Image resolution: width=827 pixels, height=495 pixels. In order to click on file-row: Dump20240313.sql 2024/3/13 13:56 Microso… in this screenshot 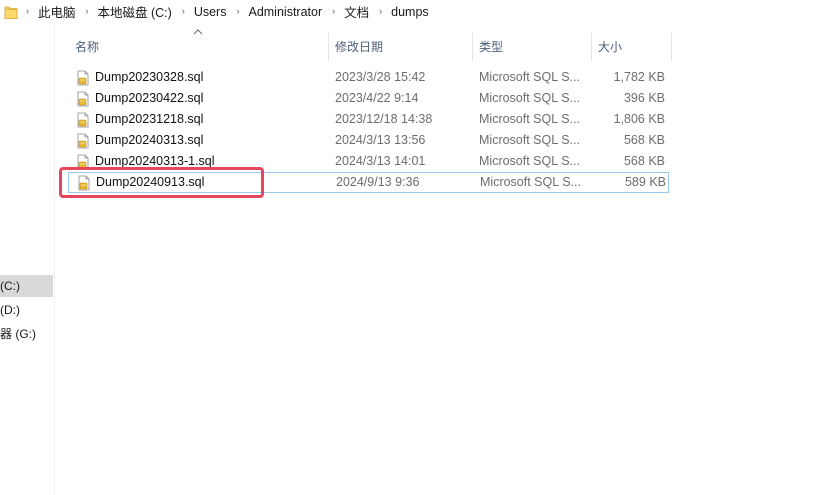, I will do `click(368, 140)`.